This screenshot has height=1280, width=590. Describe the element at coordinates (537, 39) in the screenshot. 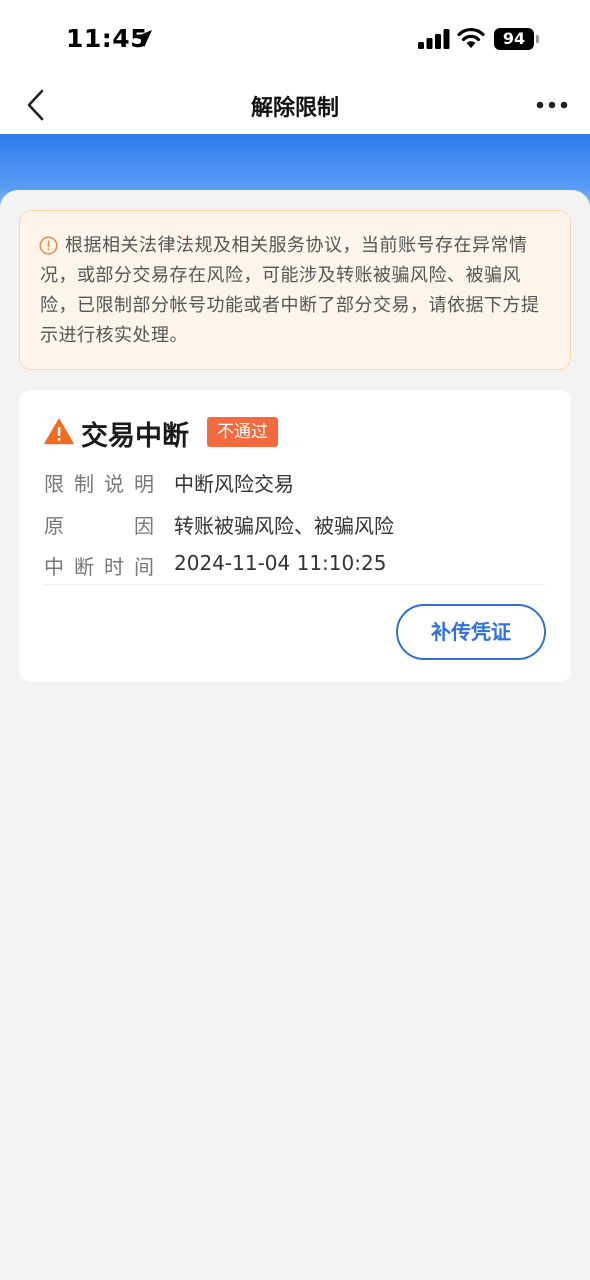

I see `battery-cap` at that location.